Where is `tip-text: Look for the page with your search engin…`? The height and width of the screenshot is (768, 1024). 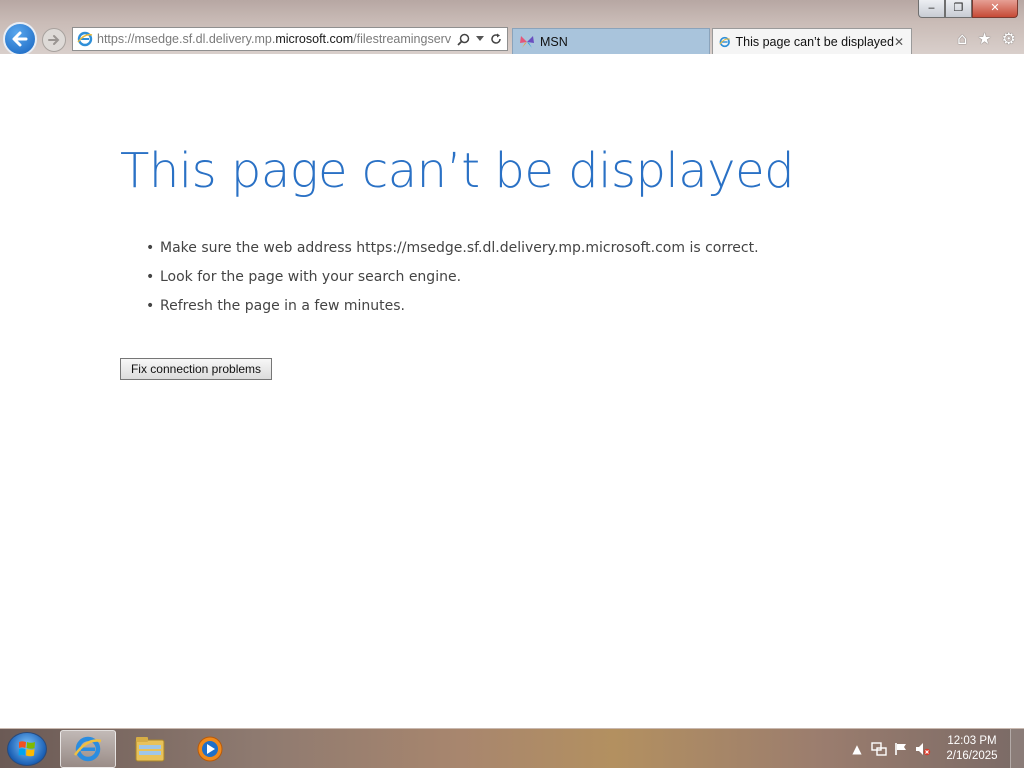 tip-text: Look for the page with your search engin… is located at coordinates (311, 277).